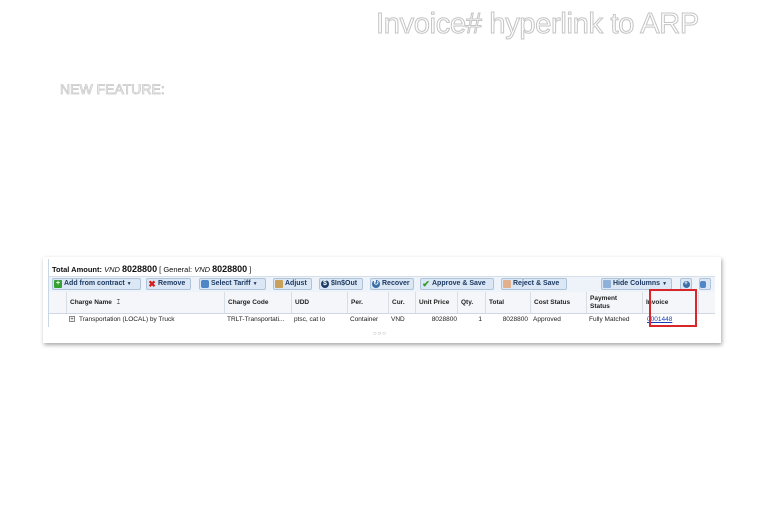 The height and width of the screenshot is (530, 760). Describe the element at coordinates (376, 284) in the screenshot. I see `recover-icon: ↻` at that location.